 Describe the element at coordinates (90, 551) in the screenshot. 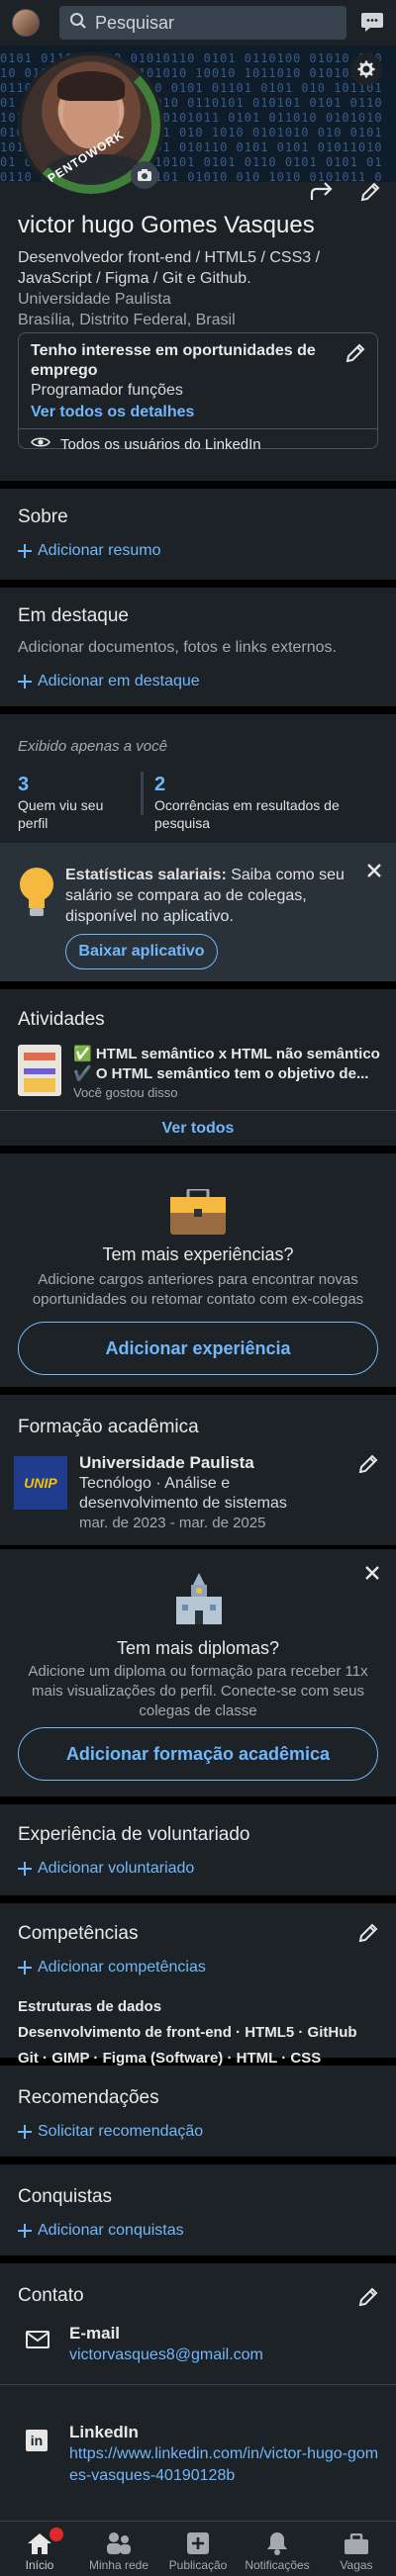

I see `add-summary-link: Adicionar resumo` at that location.